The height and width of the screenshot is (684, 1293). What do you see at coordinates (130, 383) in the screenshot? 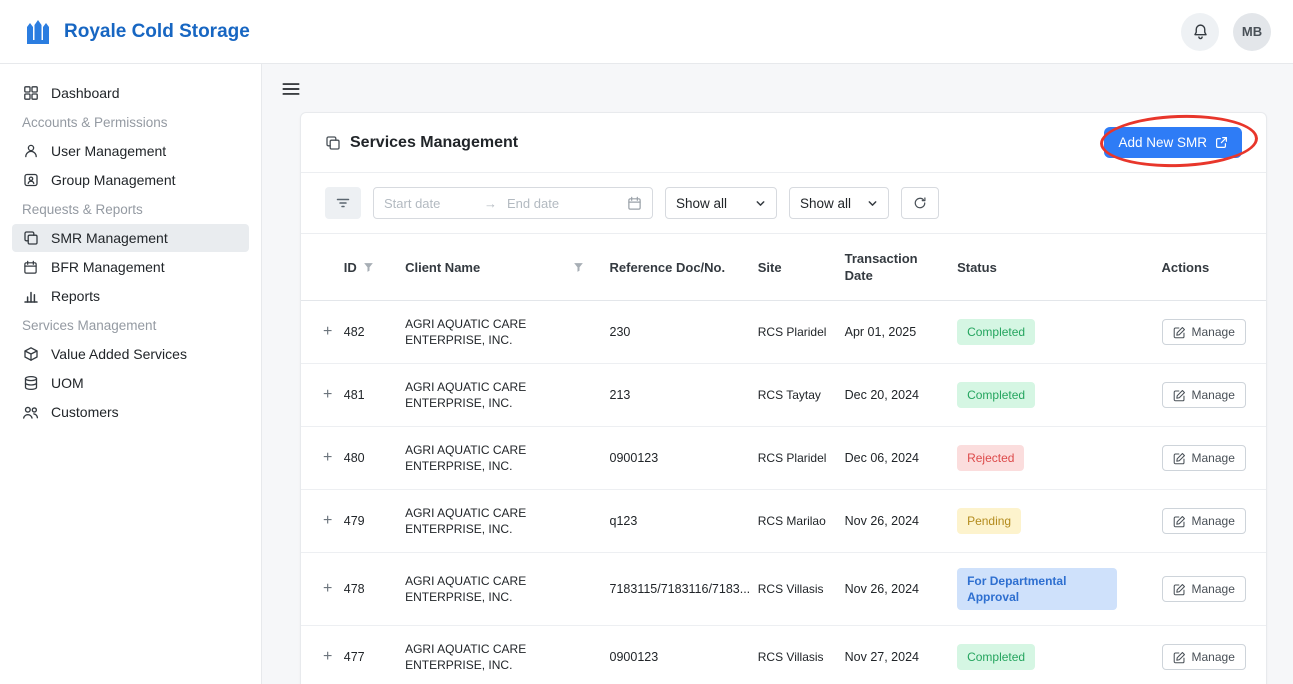
I see `sidebar-item-uom: UOM` at bounding box center [130, 383].